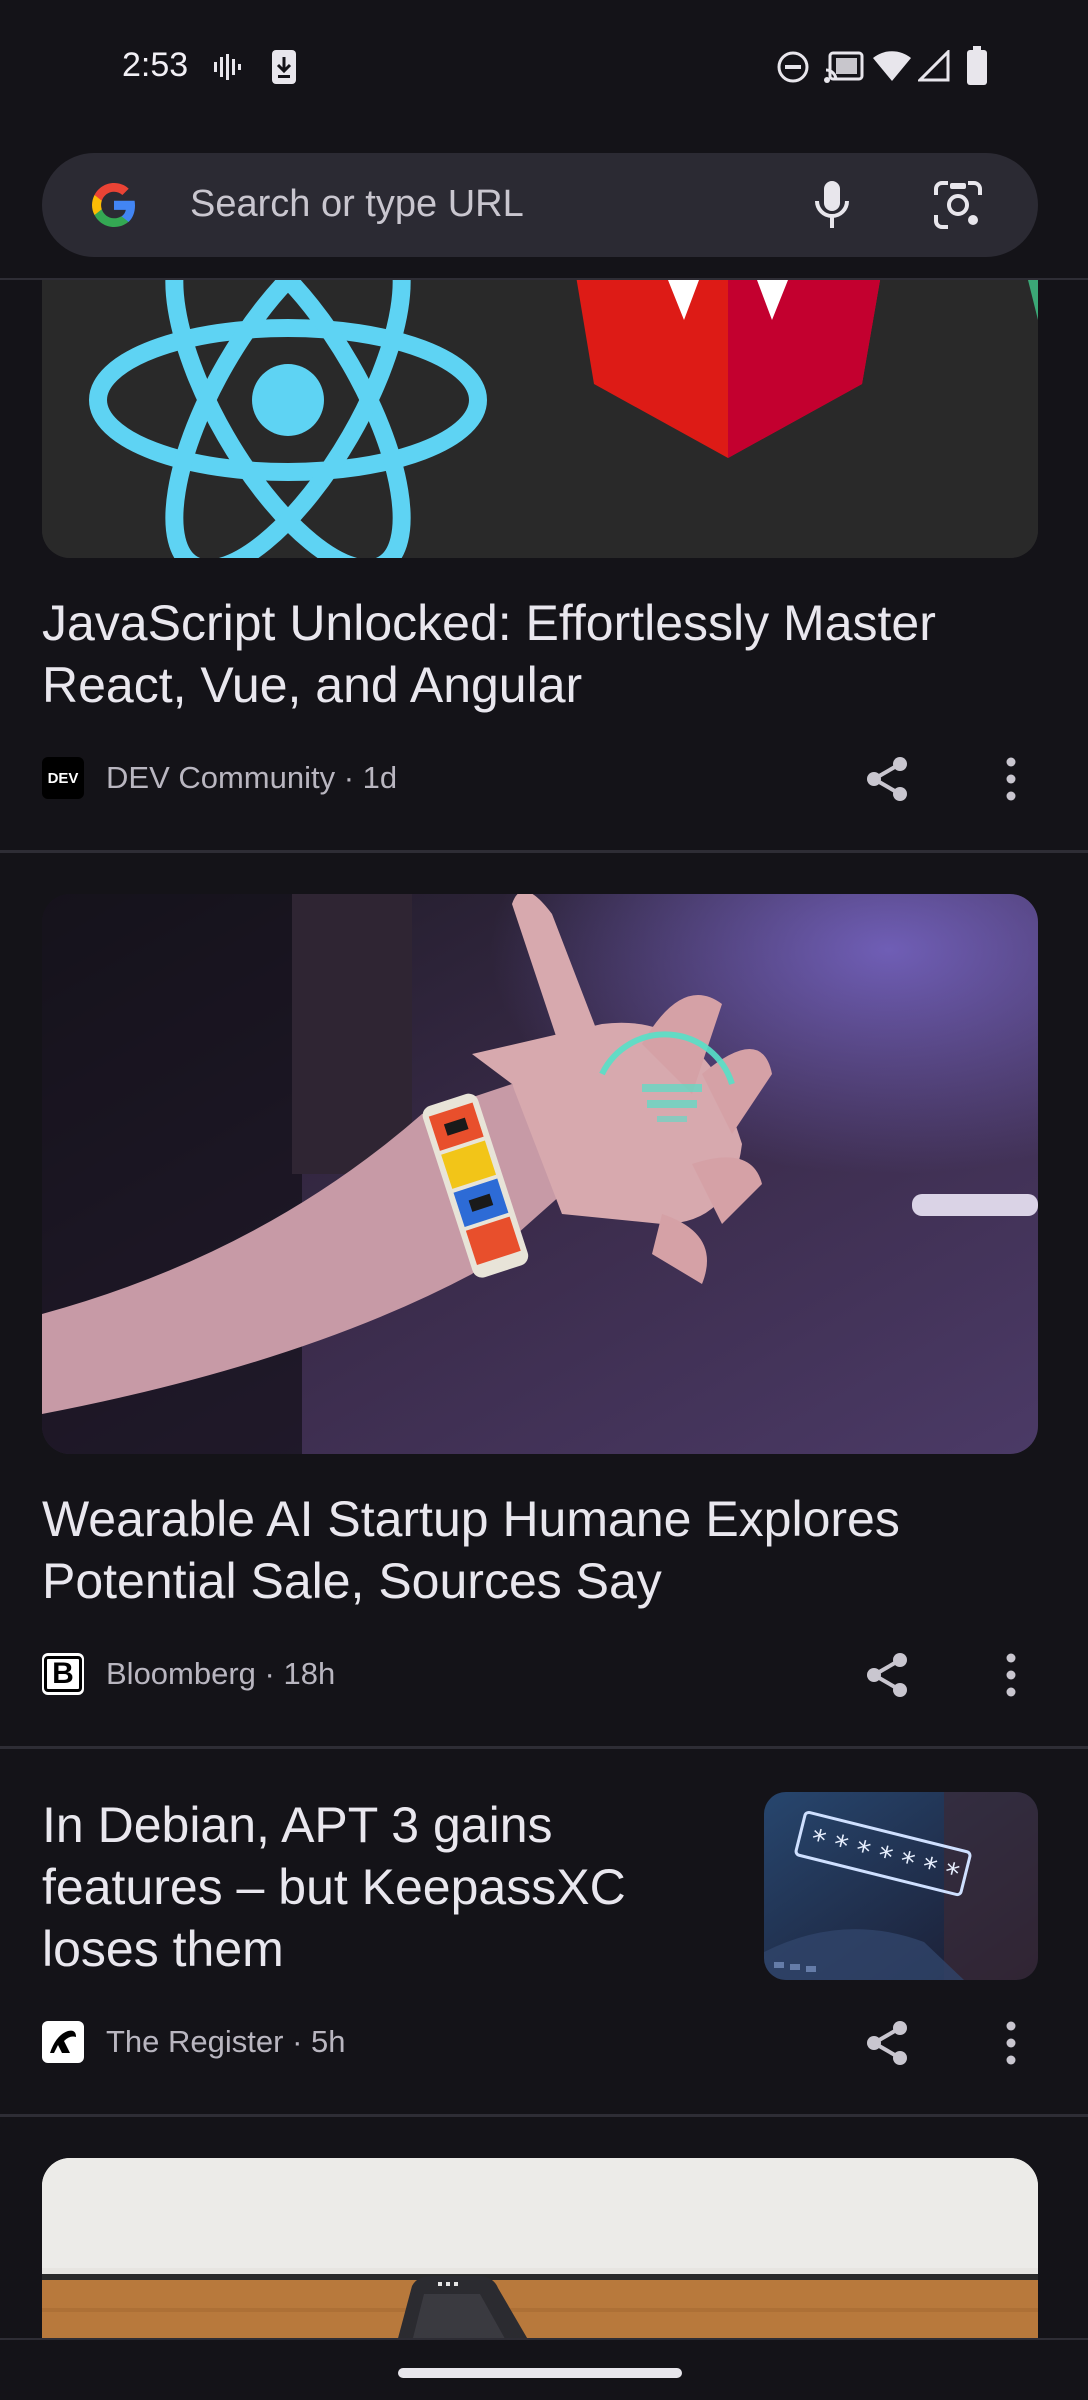 This screenshot has height=2400, width=1088. I want to click on signal-icon, so click(934, 66).